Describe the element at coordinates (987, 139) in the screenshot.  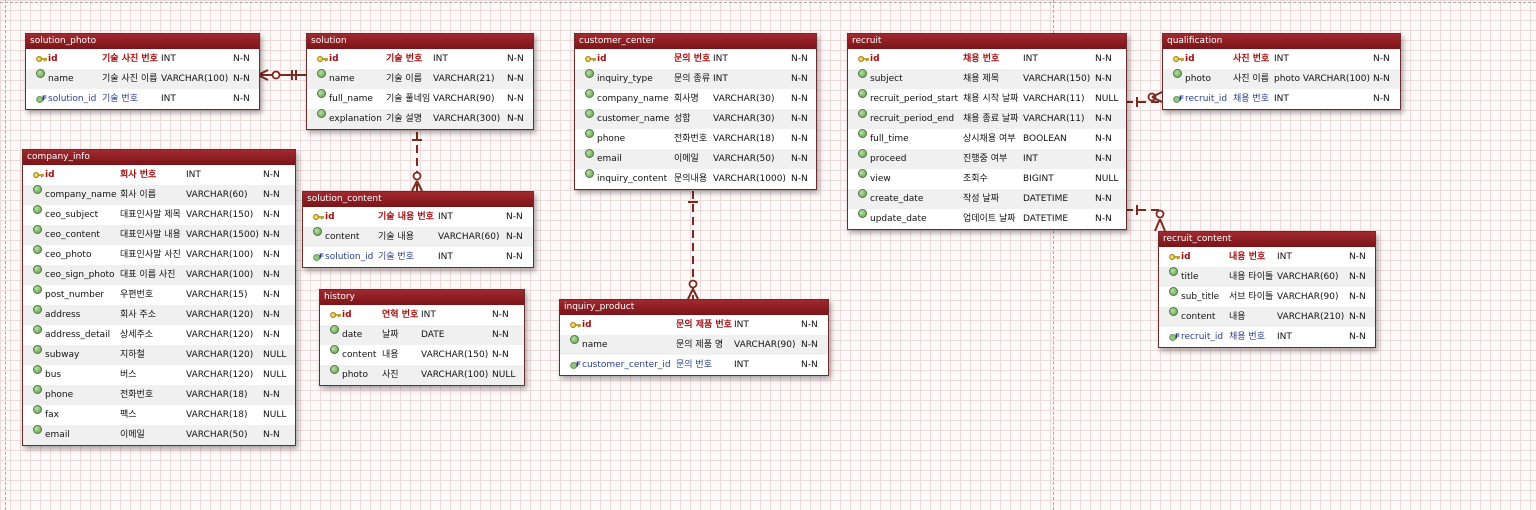
I see `column-row: full_time 상시채용 여부 BOOLEAN N-N` at that location.